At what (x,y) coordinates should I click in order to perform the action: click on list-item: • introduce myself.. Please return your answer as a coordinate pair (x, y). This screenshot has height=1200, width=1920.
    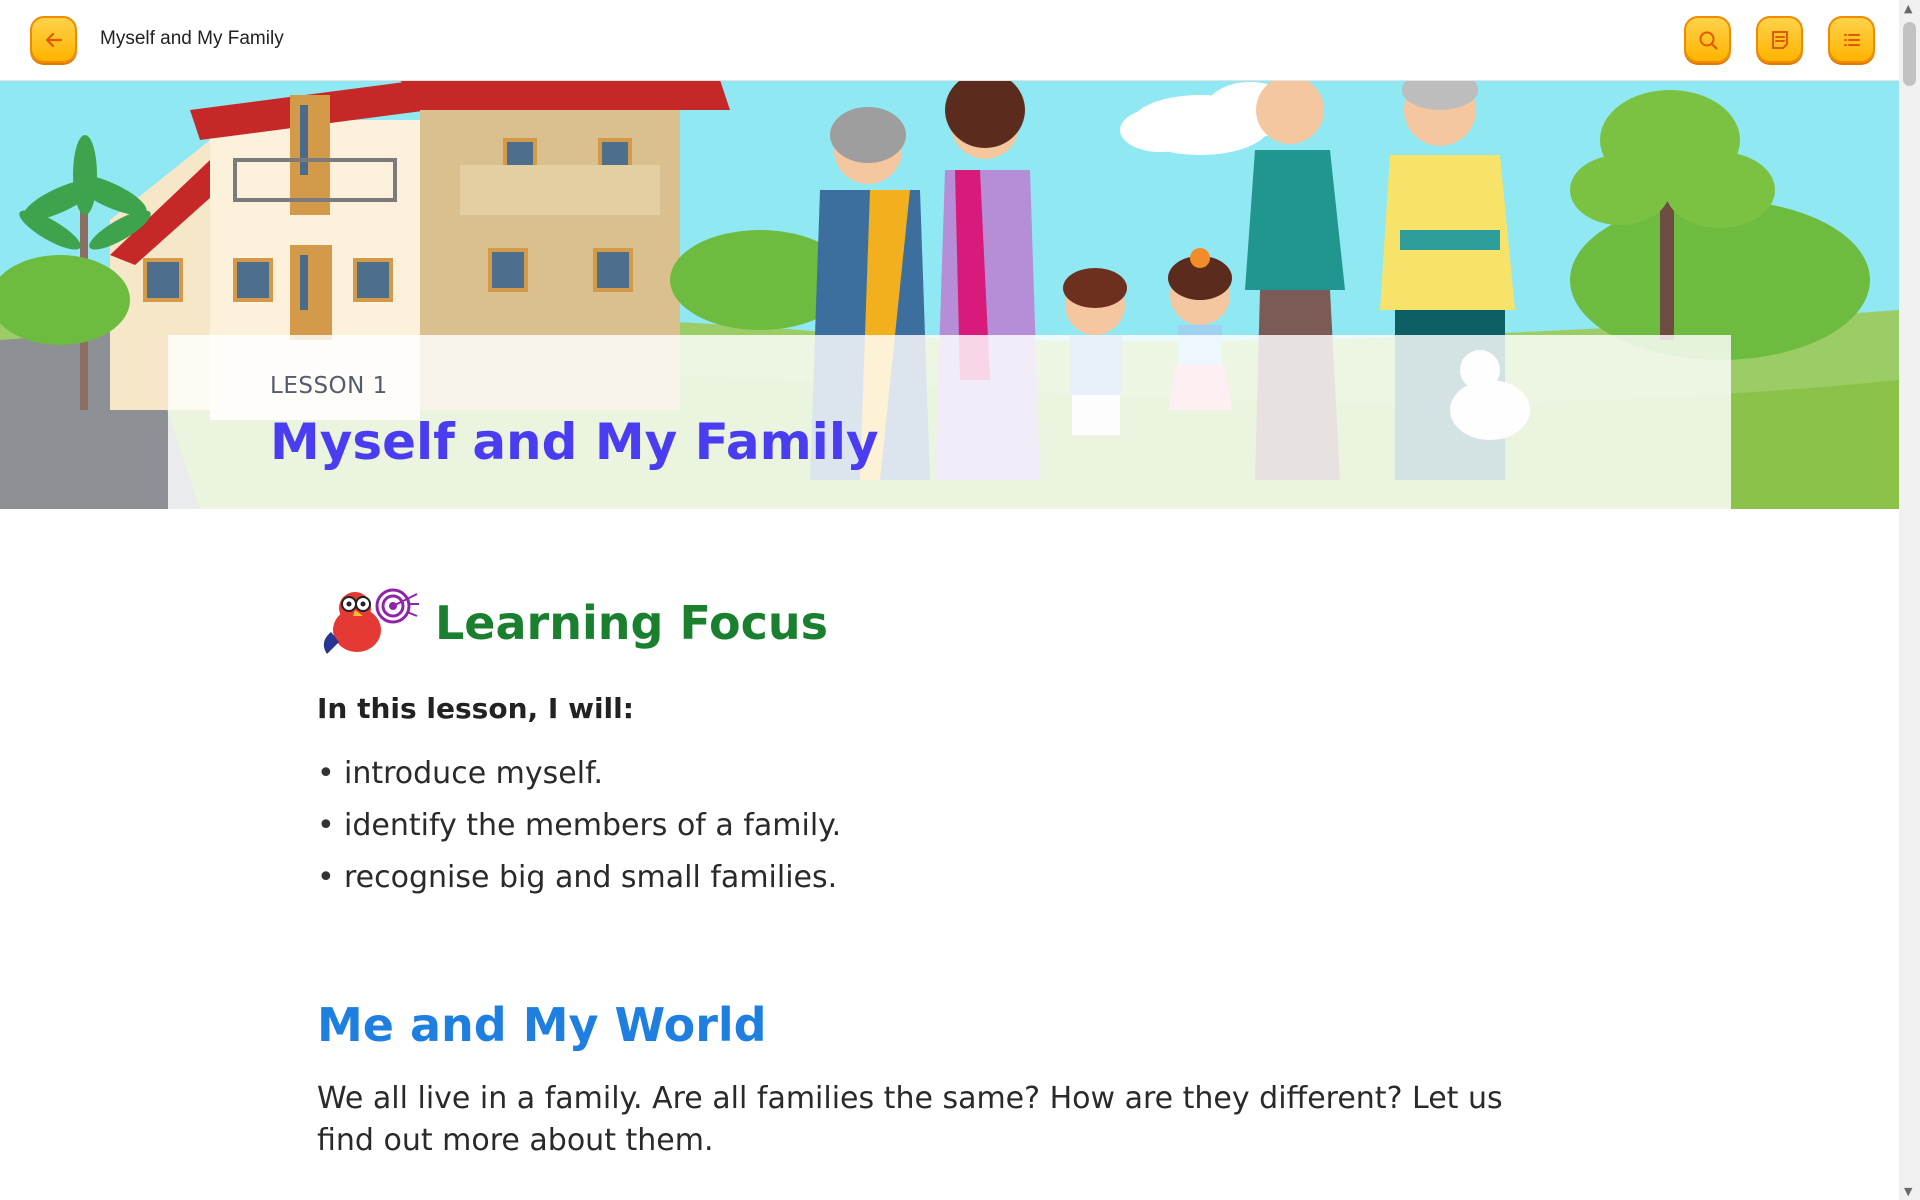
    Looking at the image, I should click on (460, 773).